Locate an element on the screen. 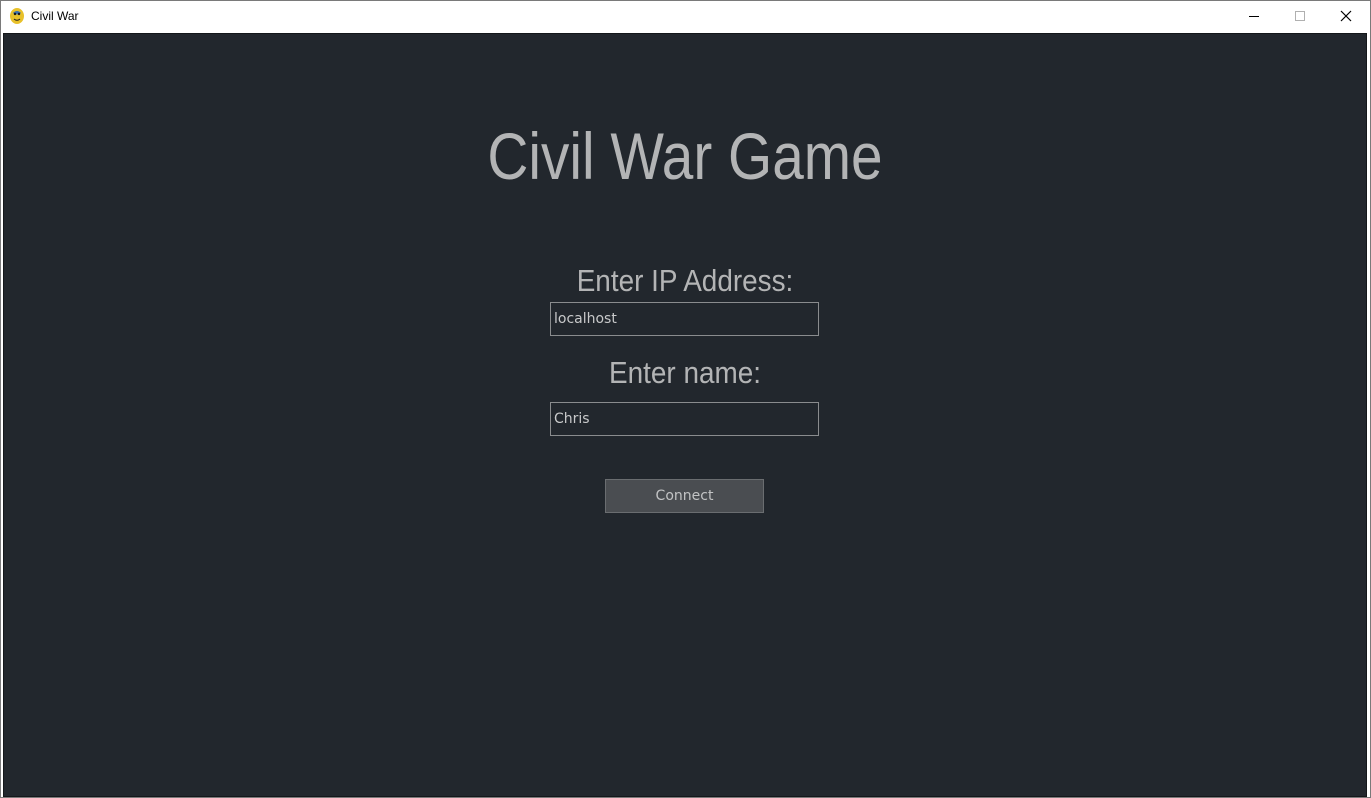 Image resolution: width=1371 pixels, height=798 pixels. name-input is located at coordinates (684, 419).